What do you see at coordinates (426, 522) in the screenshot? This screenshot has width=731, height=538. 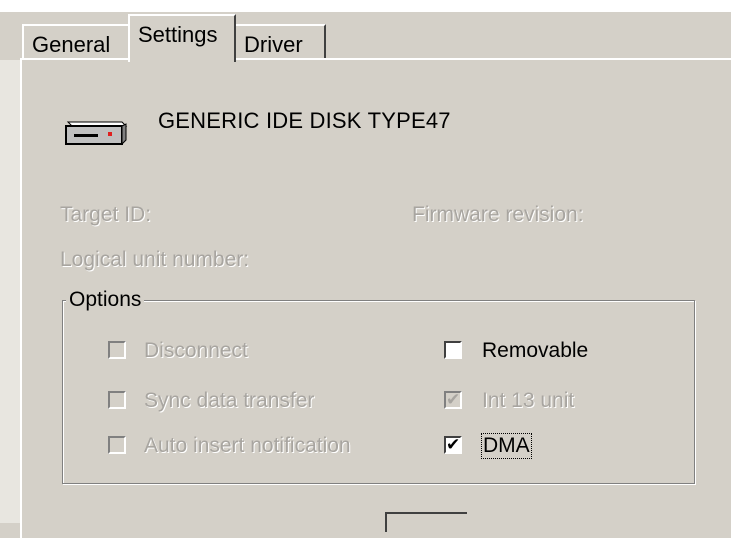 I see `bottom-field` at bounding box center [426, 522].